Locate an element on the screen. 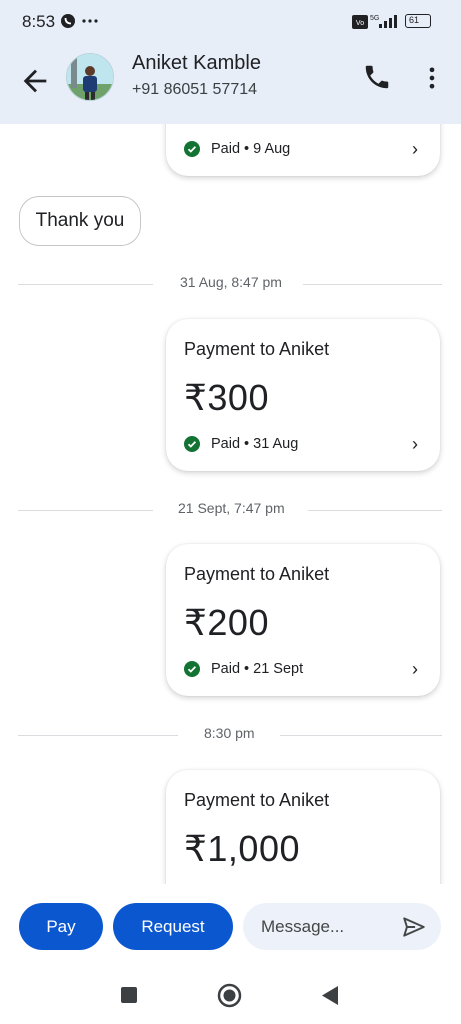  payment-card: Payment to Aniket ₹300 Paid • 31 Aug › is located at coordinates (303, 395).